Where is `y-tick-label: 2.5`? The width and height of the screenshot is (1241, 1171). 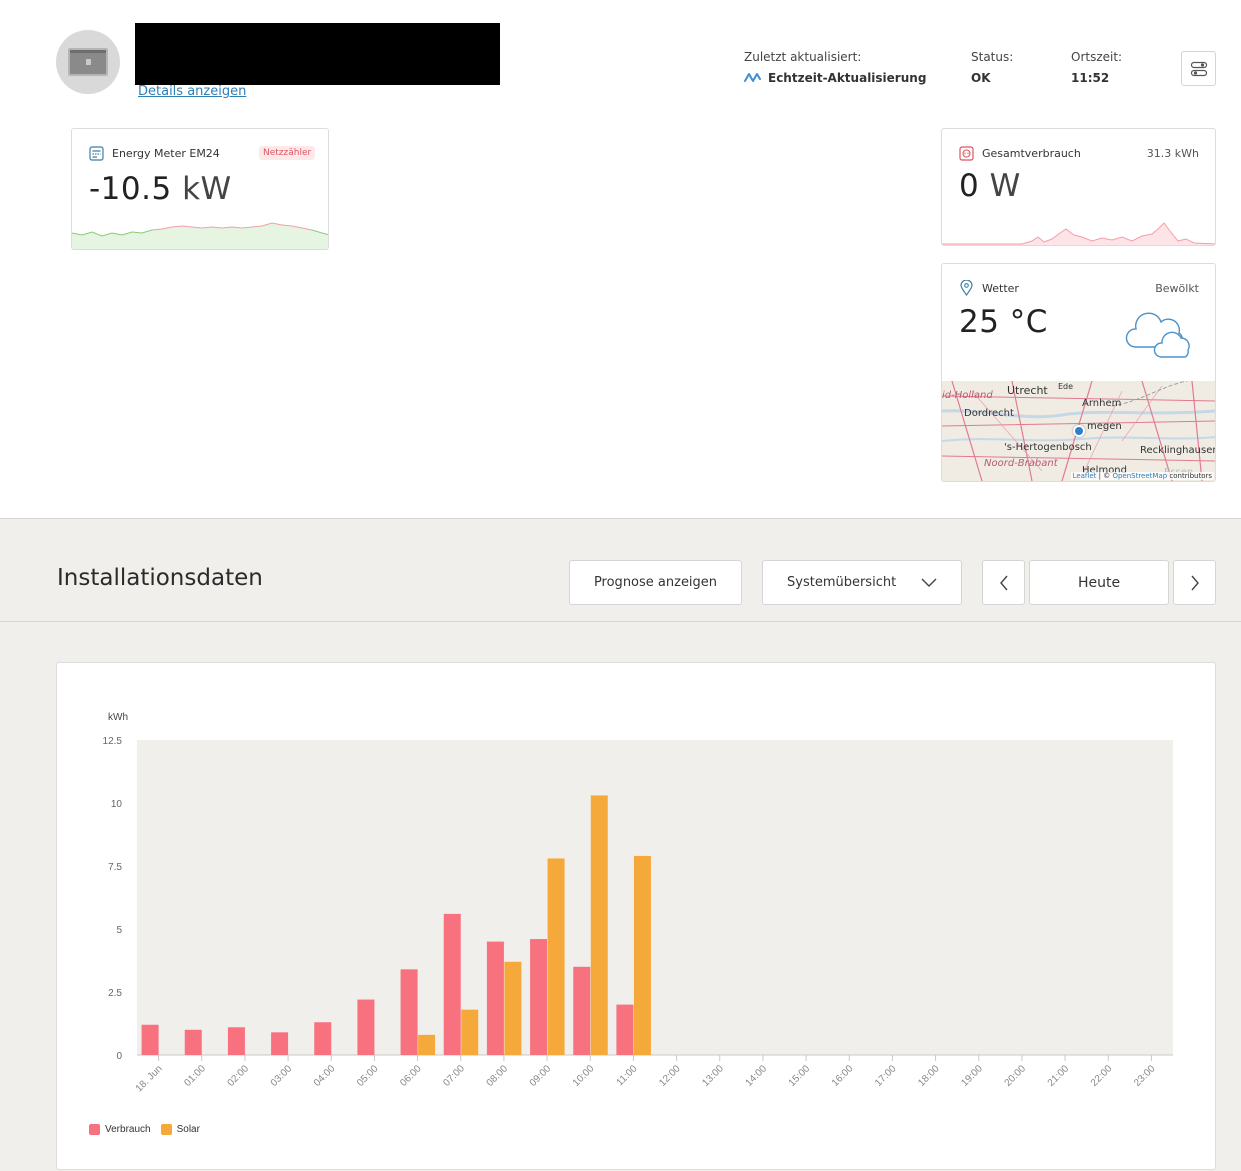 y-tick-label: 2.5 is located at coordinates (115, 993).